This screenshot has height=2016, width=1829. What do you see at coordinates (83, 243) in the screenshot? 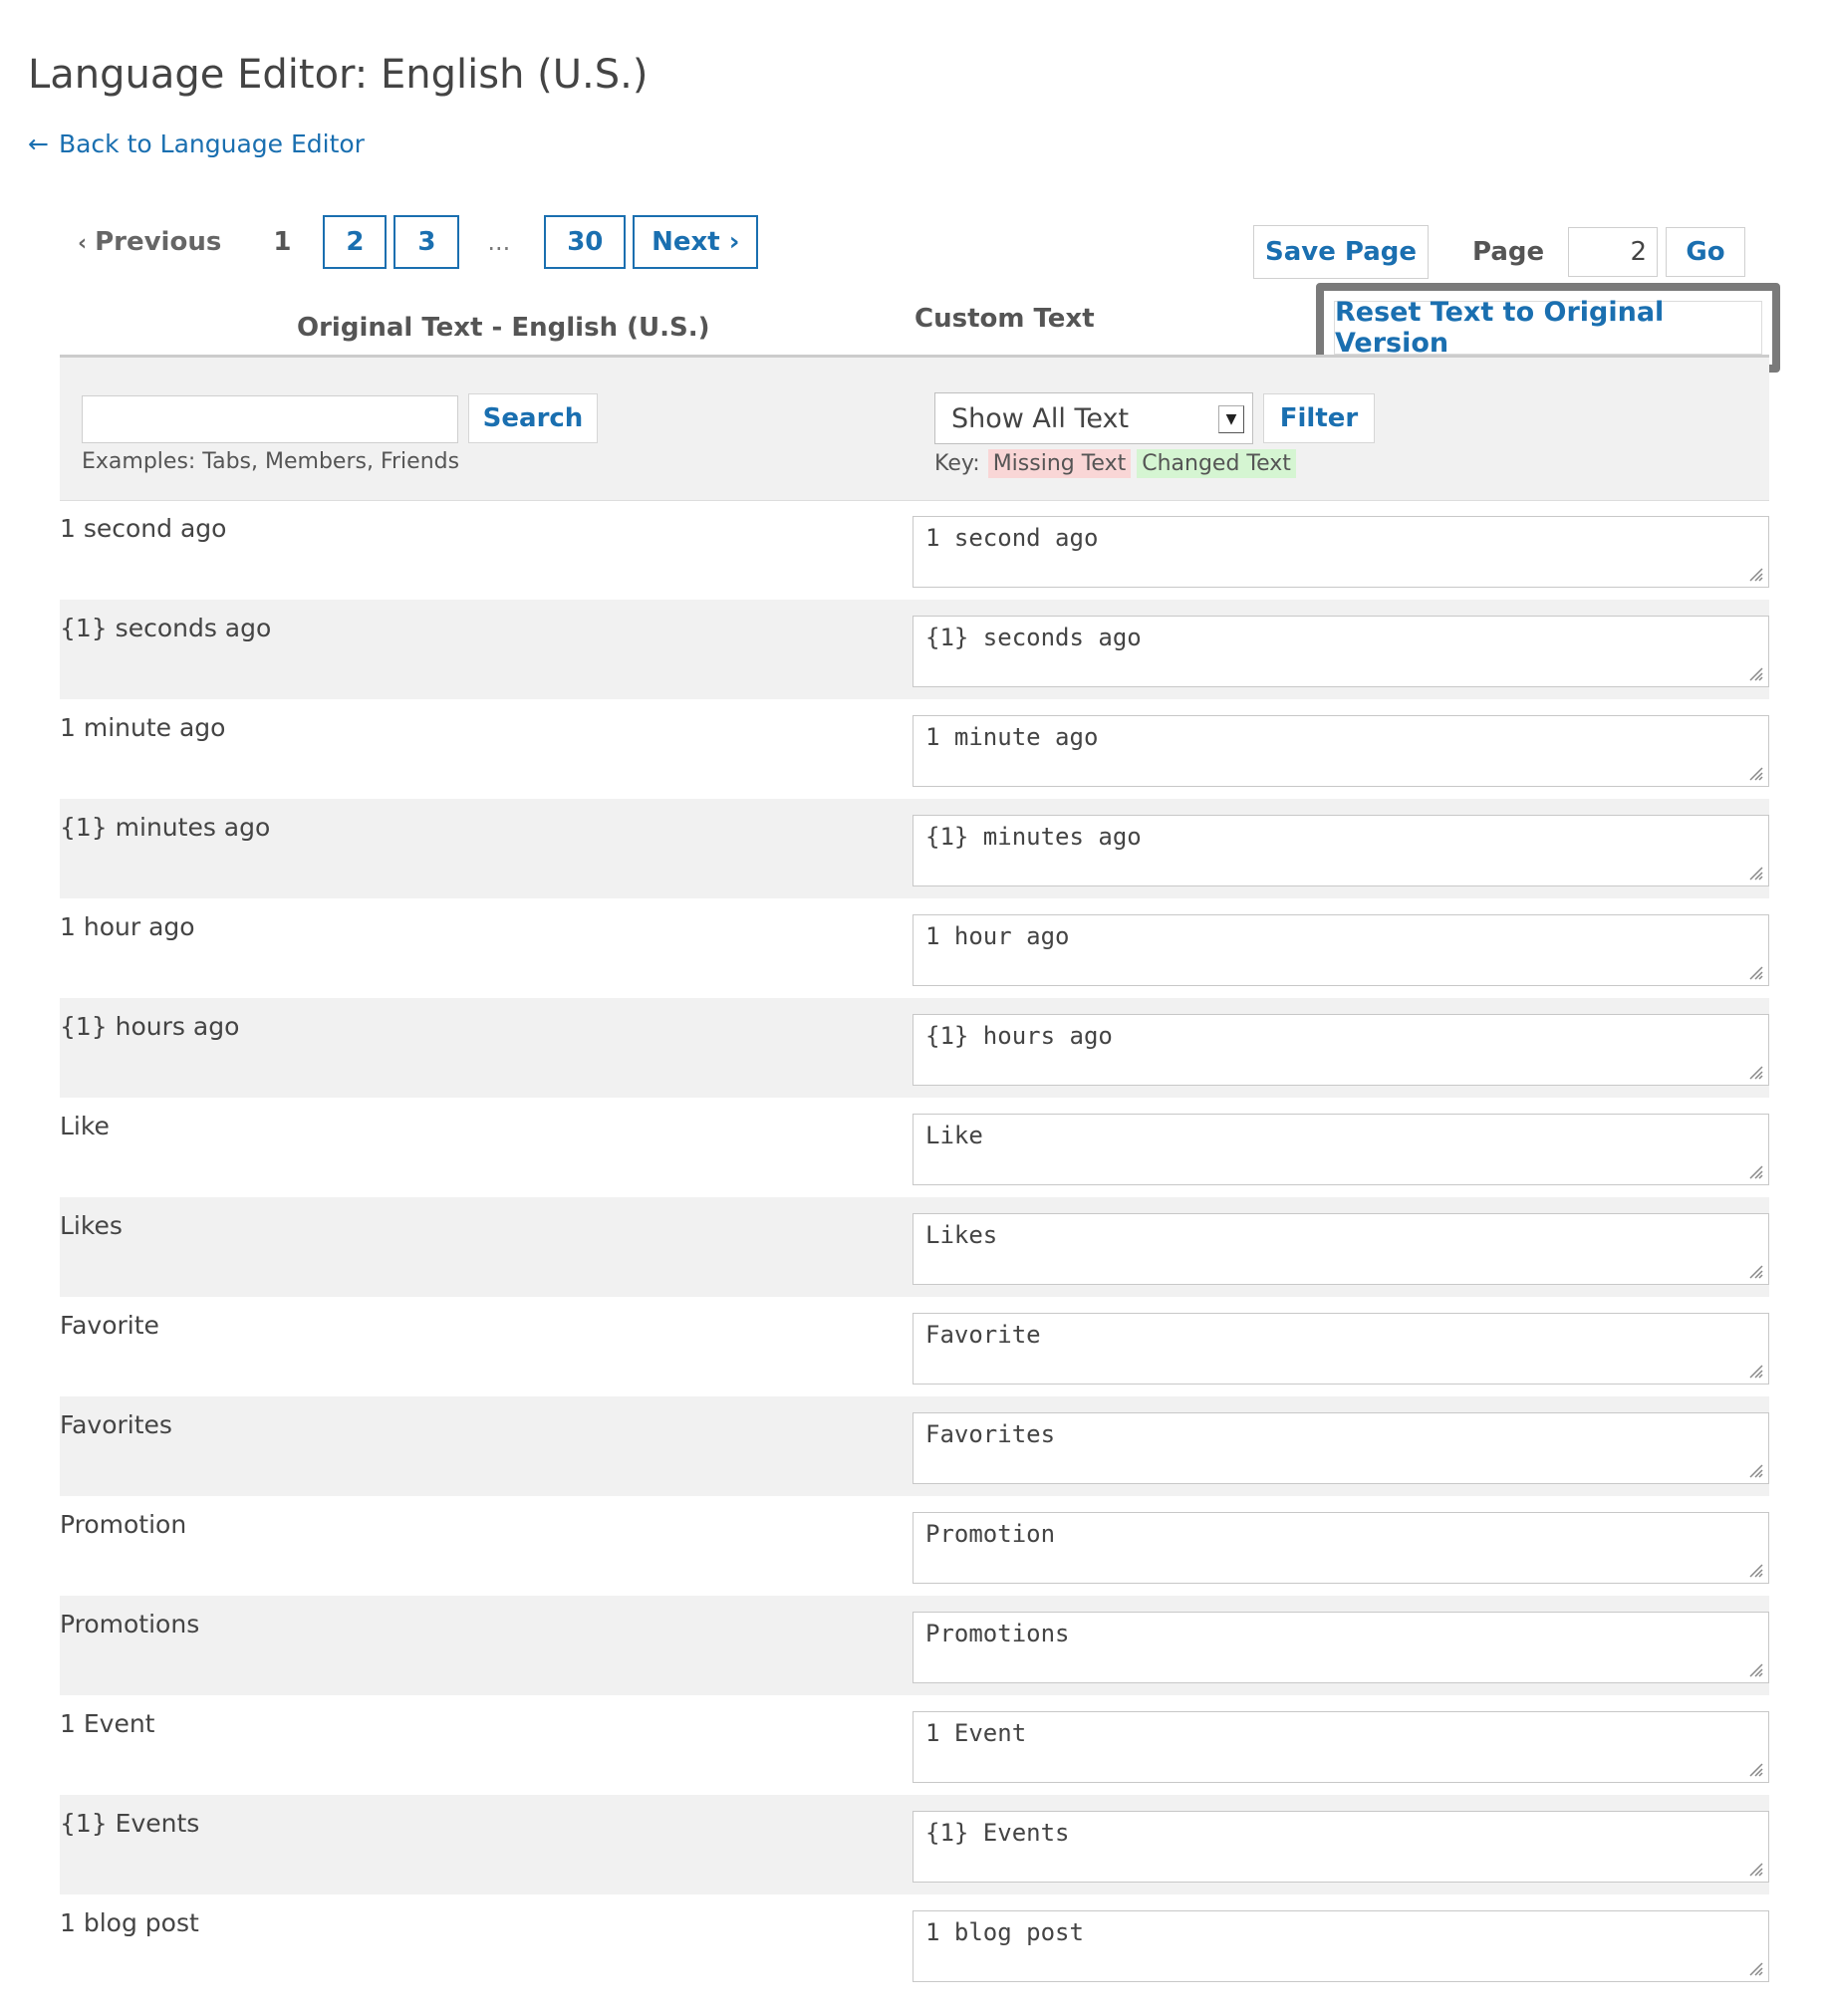
I see `chevron-left-icon: ‹` at bounding box center [83, 243].